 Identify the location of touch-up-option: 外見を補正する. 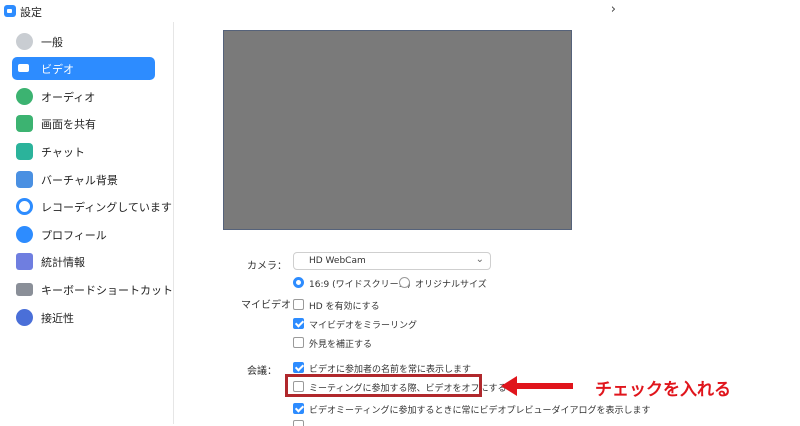
(348, 344).